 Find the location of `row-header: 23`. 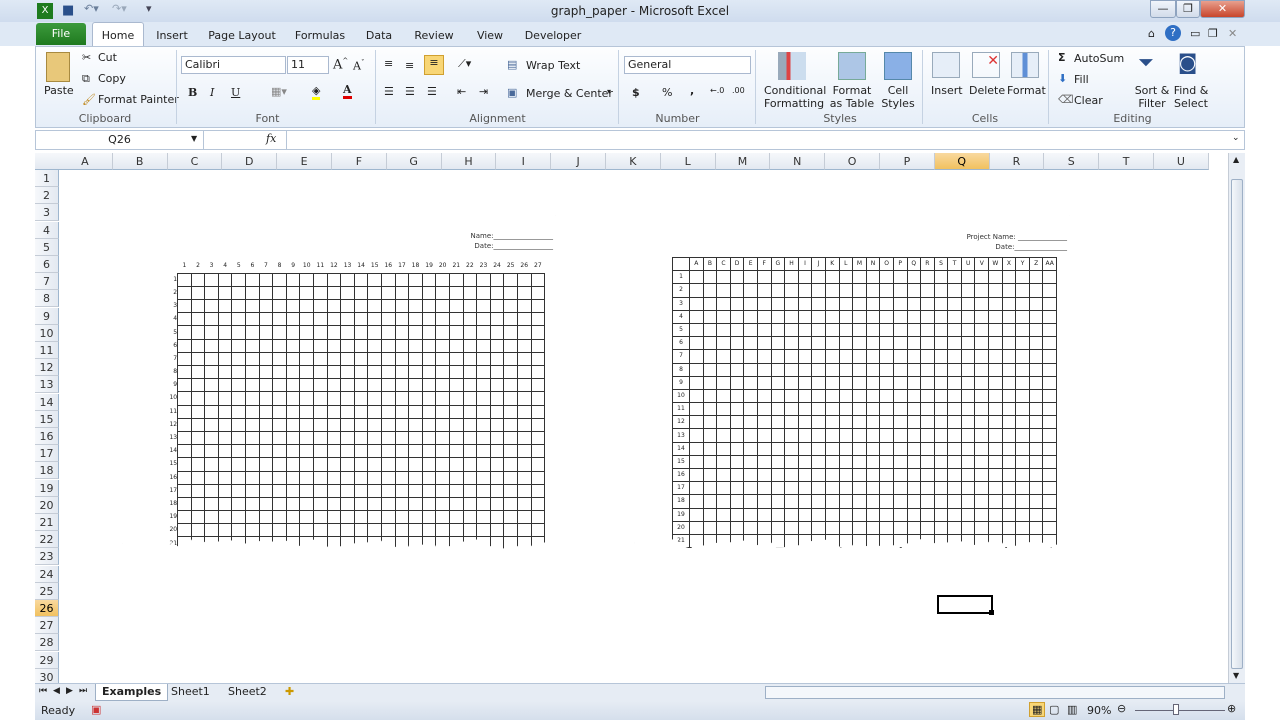

row-header: 23 is located at coordinates (47, 557).